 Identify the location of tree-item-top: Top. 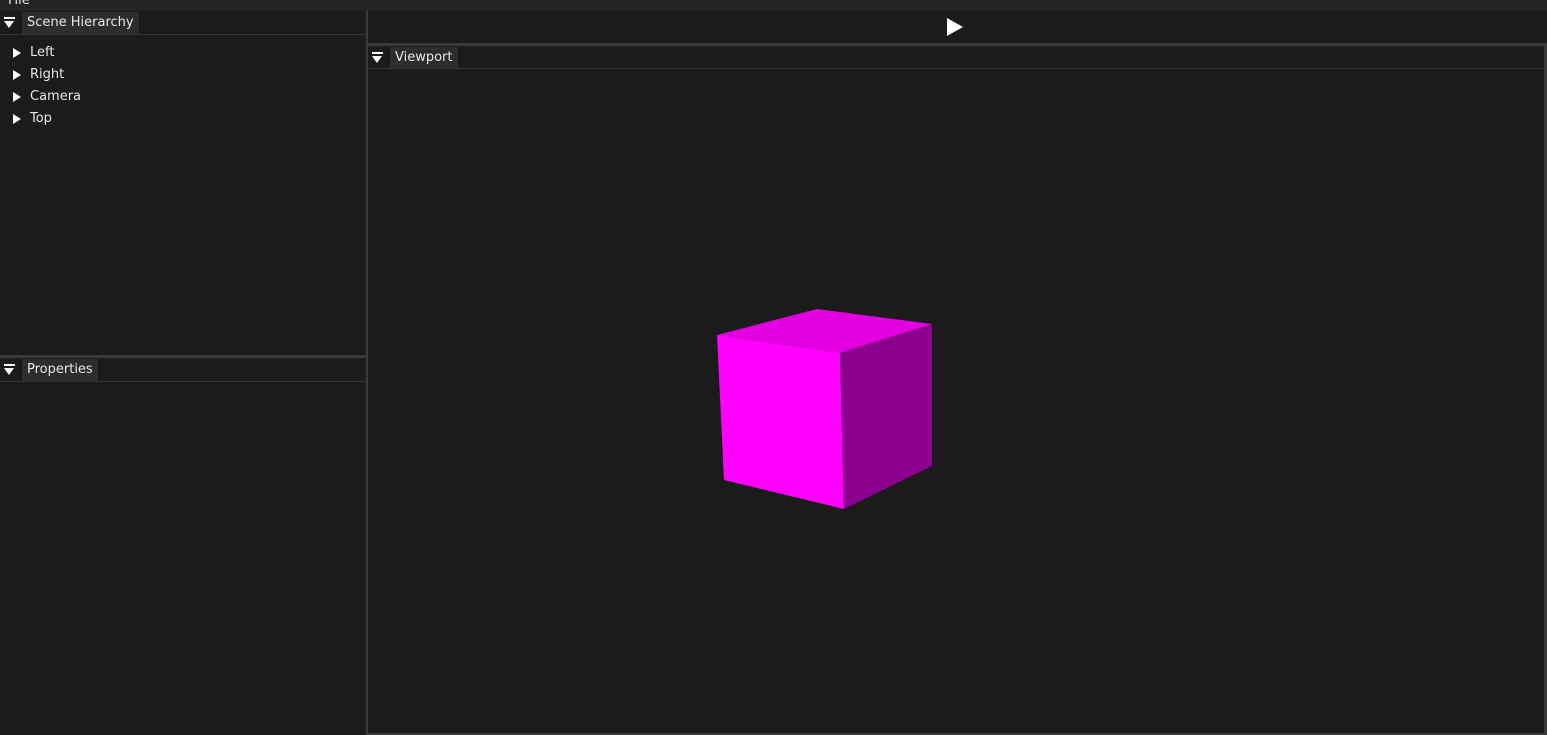
(183, 119).